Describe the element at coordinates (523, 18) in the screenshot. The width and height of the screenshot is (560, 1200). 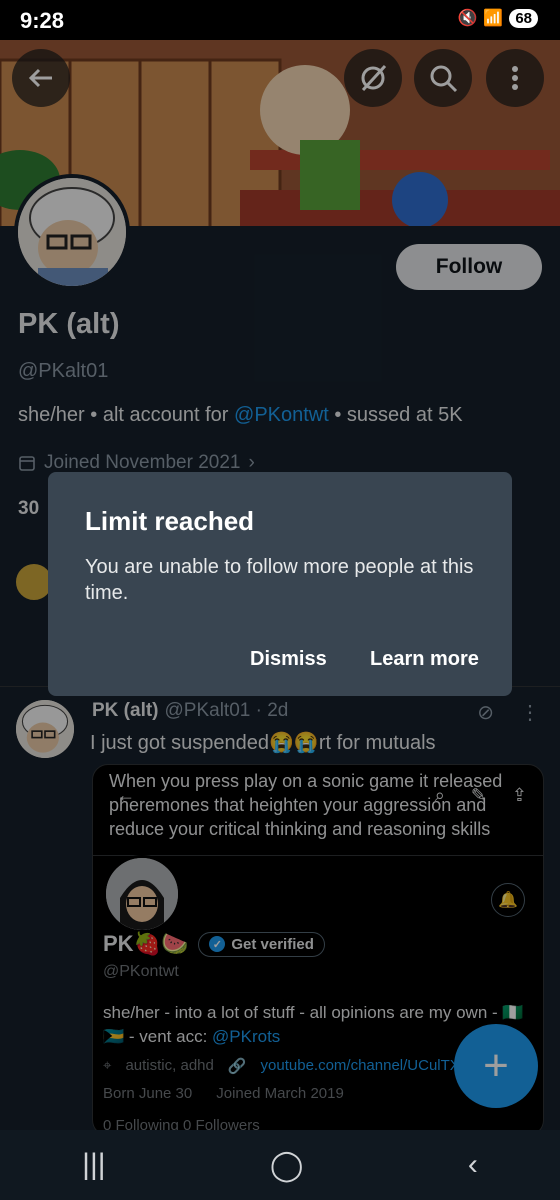
I see `battery-indicator: 68` at that location.